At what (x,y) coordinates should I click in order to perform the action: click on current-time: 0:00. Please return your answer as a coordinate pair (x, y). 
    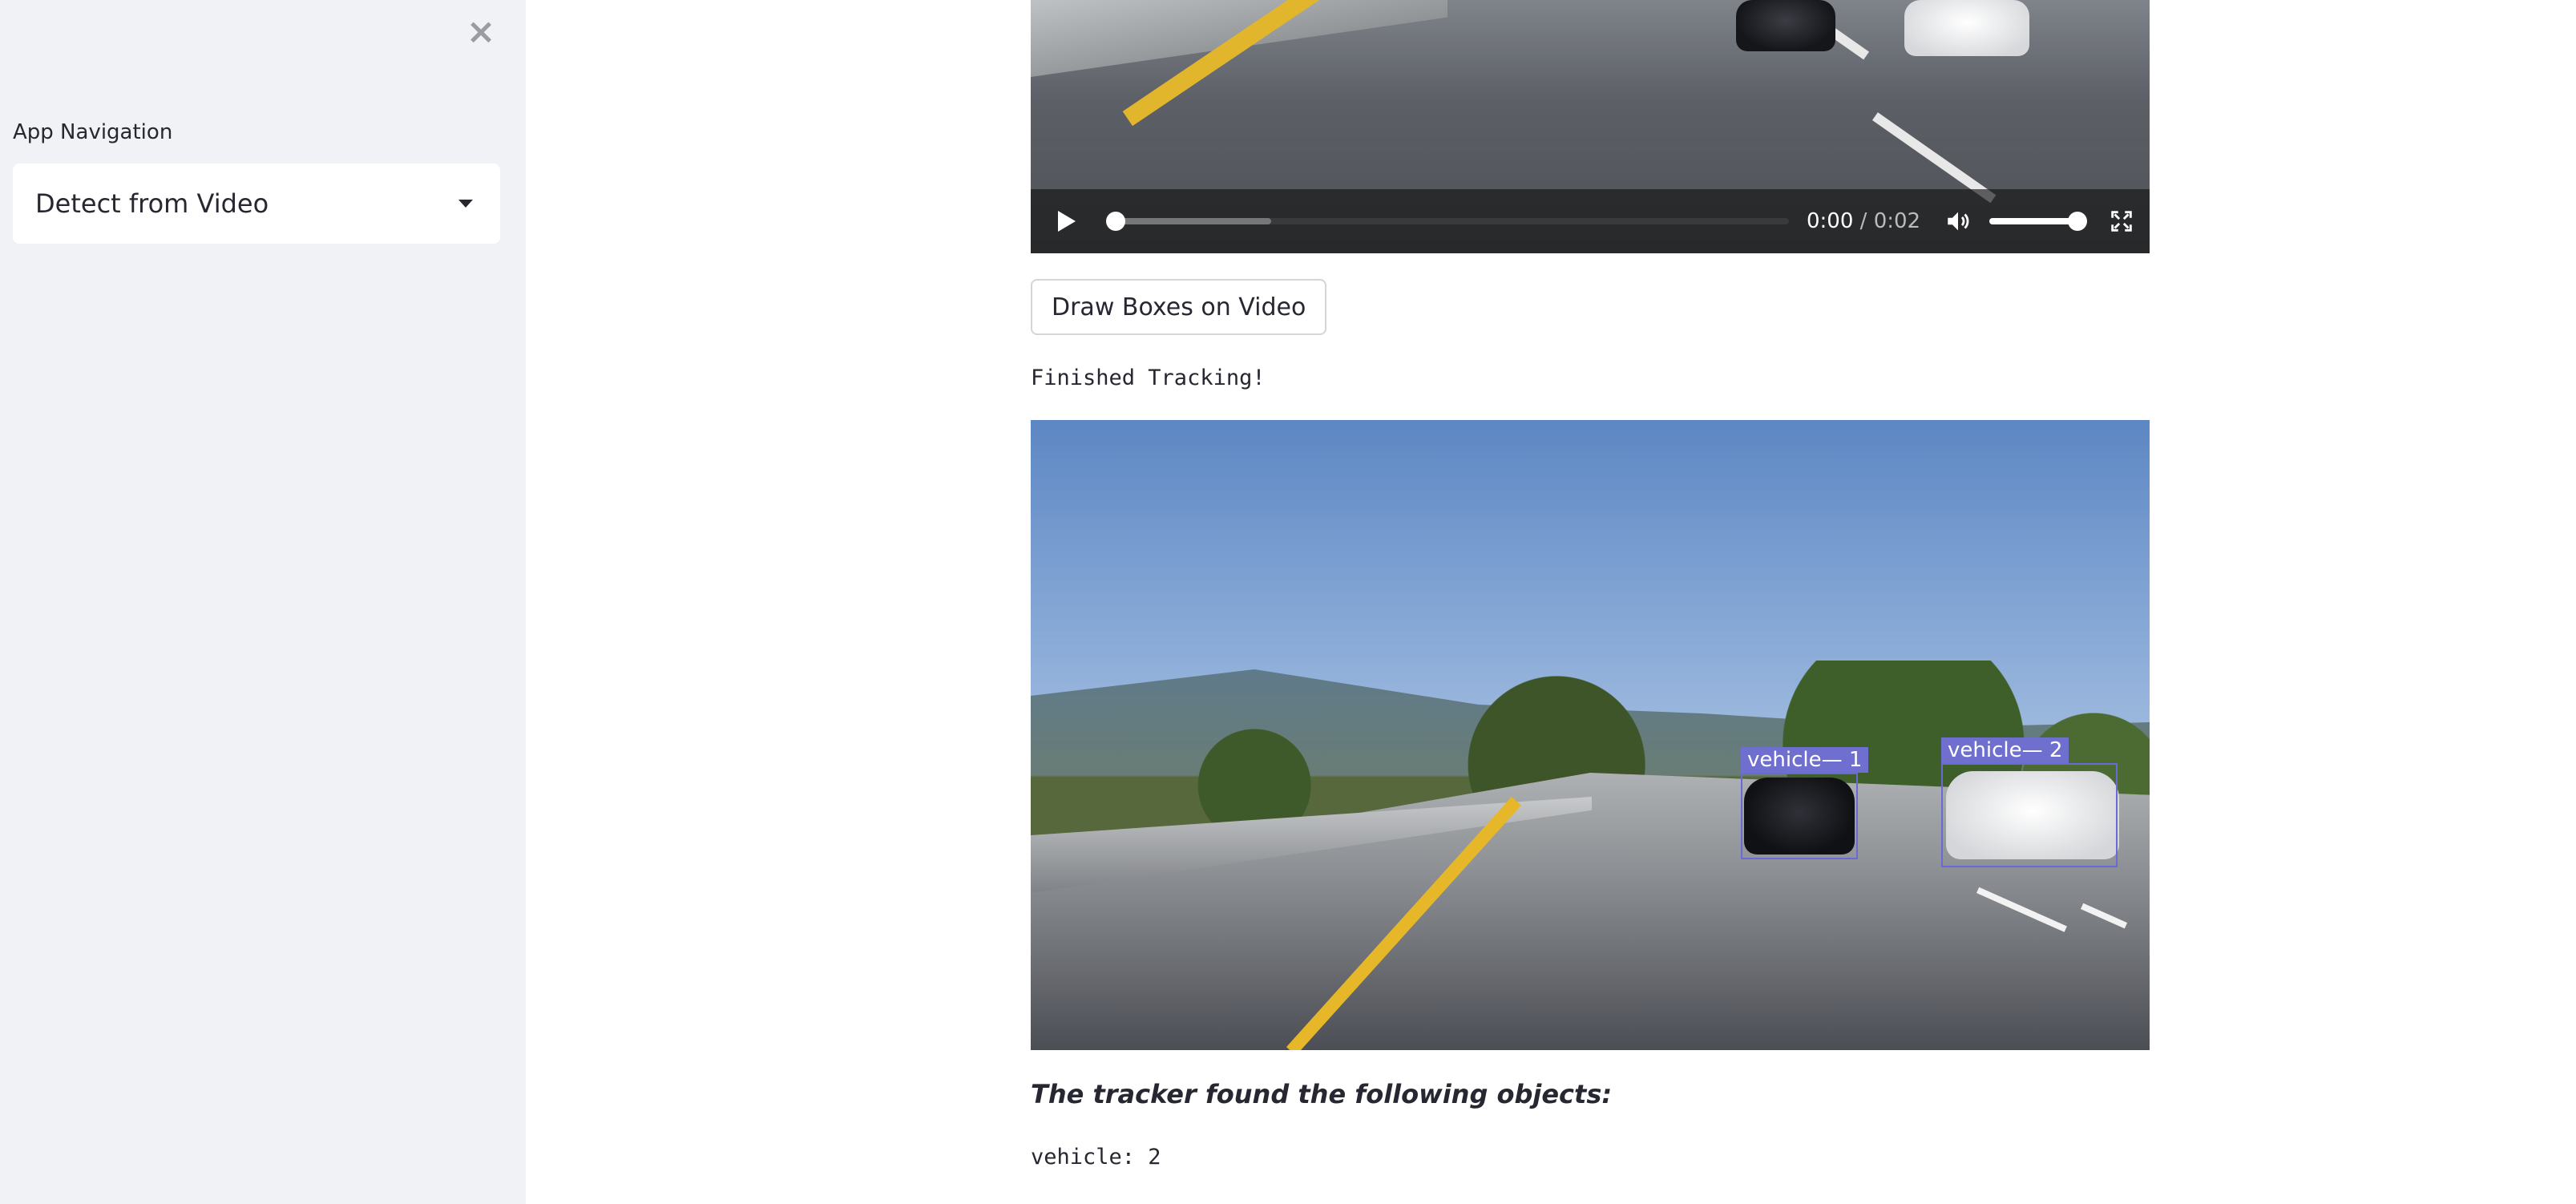
    Looking at the image, I should click on (1831, 221).